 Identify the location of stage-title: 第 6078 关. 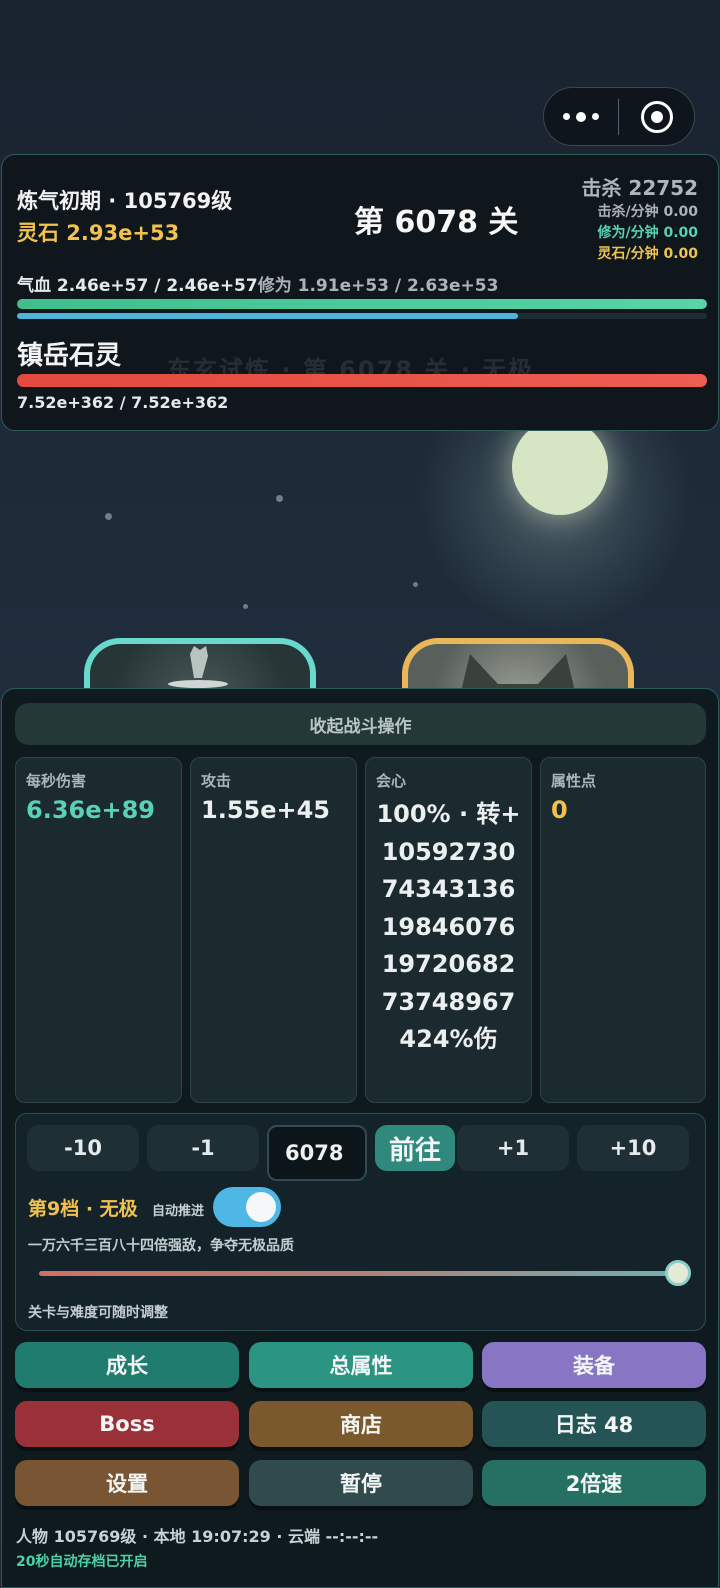
(436, 222).